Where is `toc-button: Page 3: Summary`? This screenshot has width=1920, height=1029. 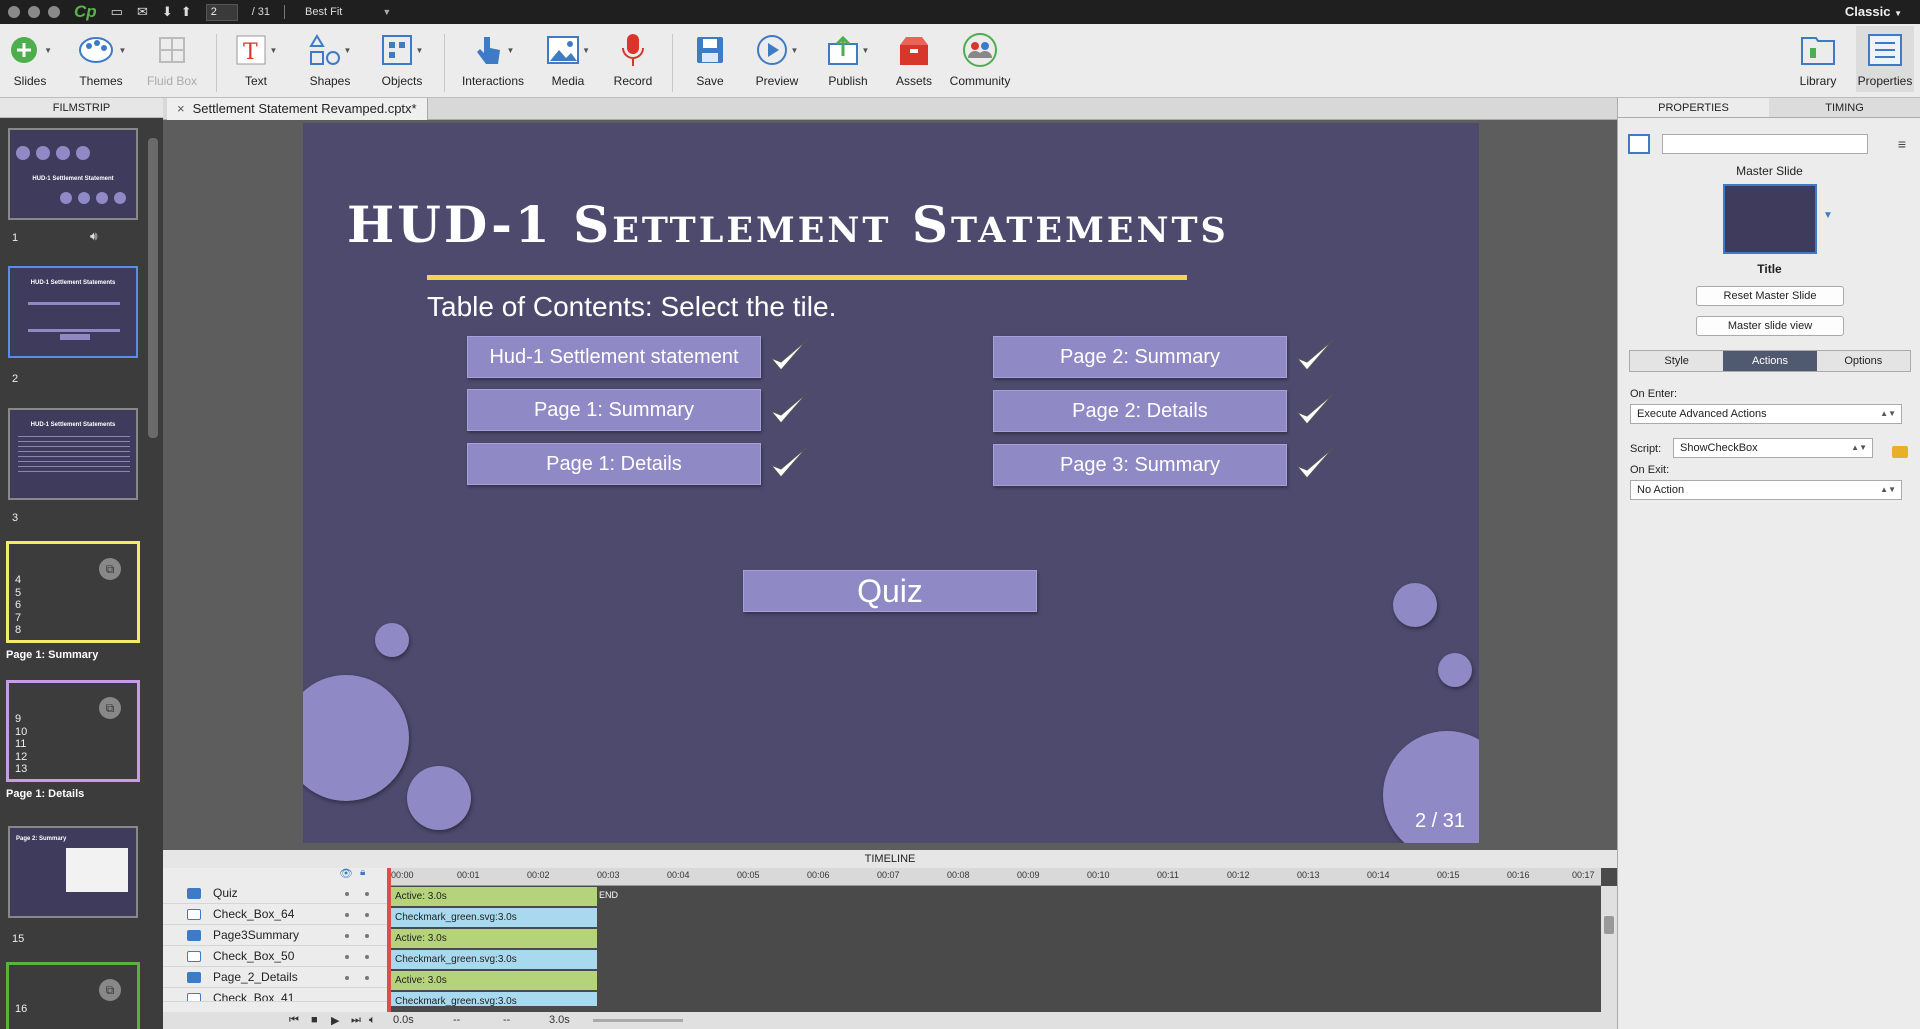 toc-button: Page 3: Summary is located at coordinates (1140, 465).